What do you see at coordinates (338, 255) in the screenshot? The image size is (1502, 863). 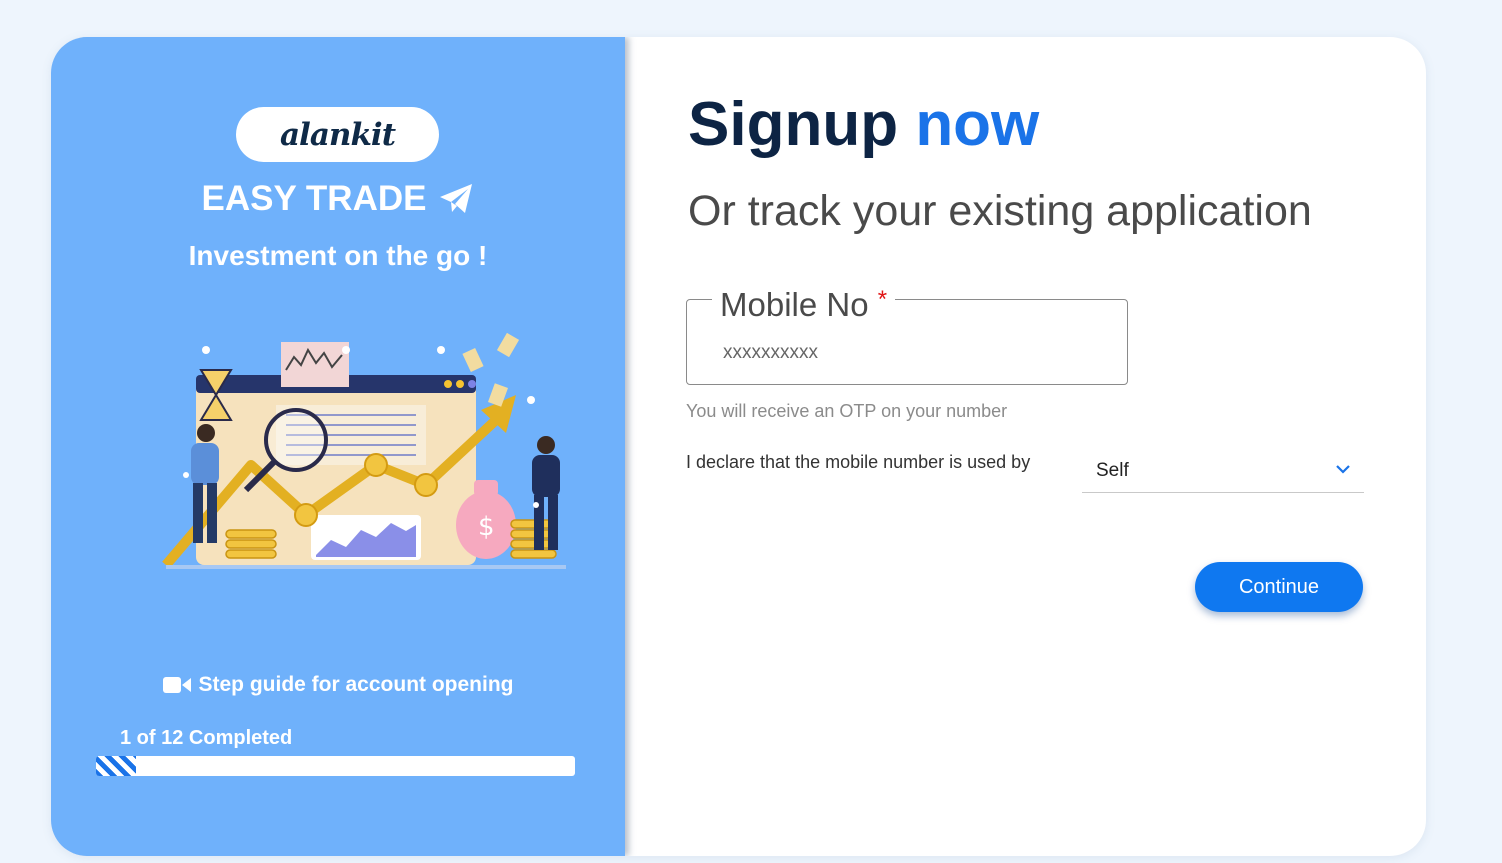 I see `tagline: Investment on the go !` at bounding box center [338, 255].